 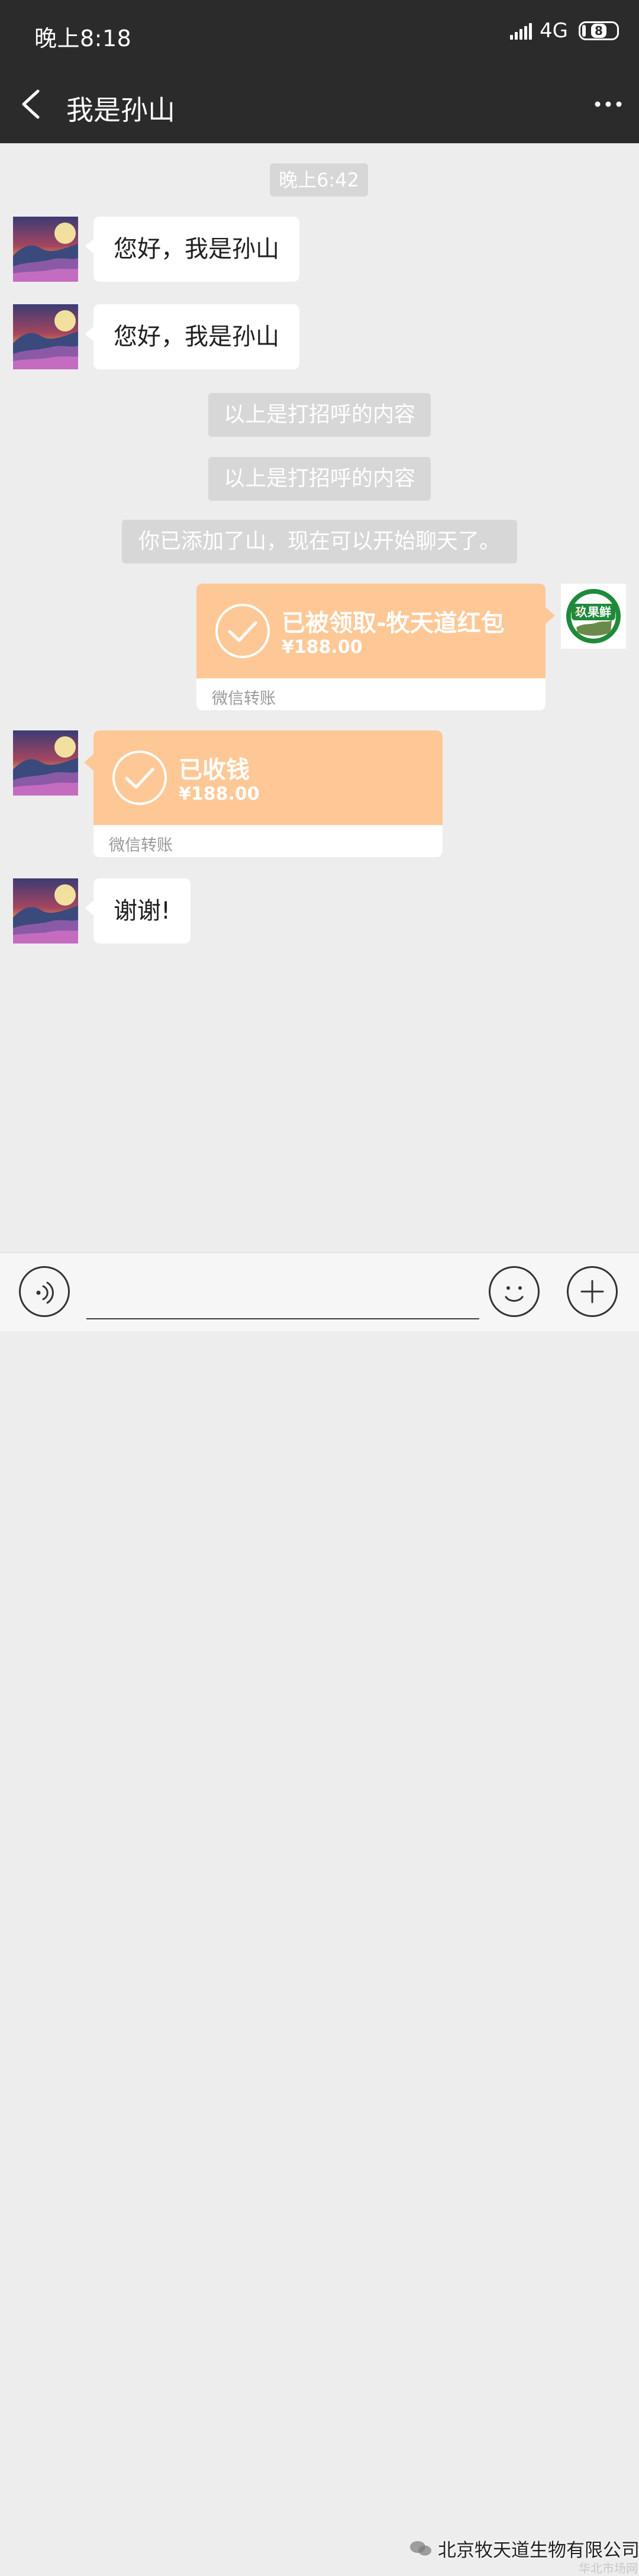 I want to click on transfer-card: 已收钱 ¥188.00 微信转账, so click(x=268, y=794).